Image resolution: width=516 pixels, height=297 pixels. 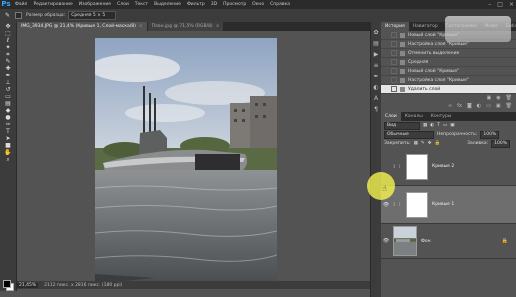 What do you see at coordinates (185, 26) in the screenshot?
I see `document-tab: План.jpg @ 71,5% (RGB/8) ×` at bounding box center [185, 26].